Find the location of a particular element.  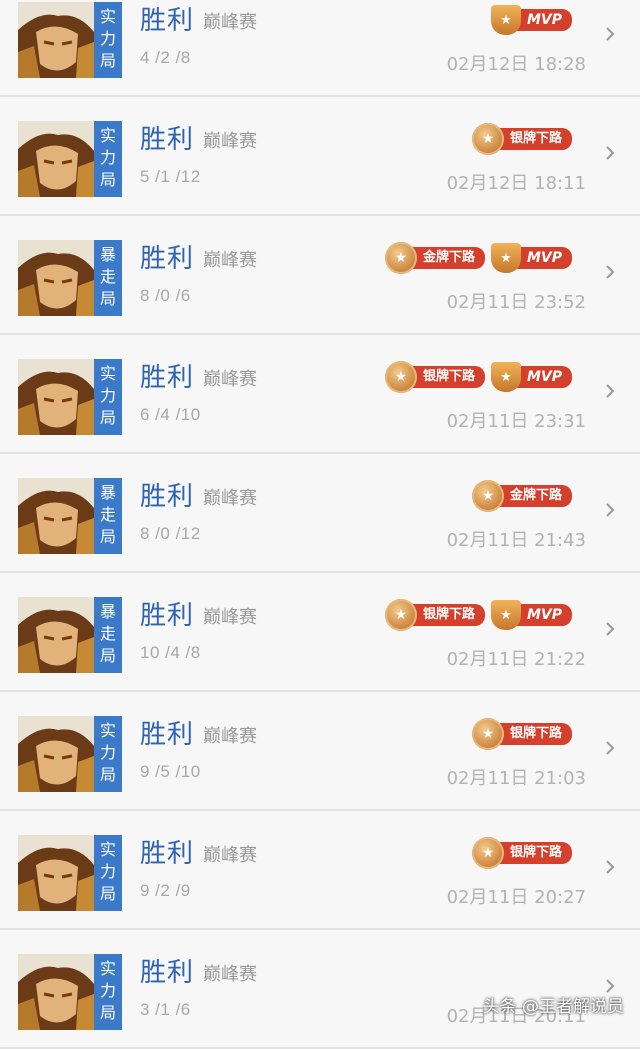

watermark: 头条 @王者解说员 is located at coordinates (553, 1007).